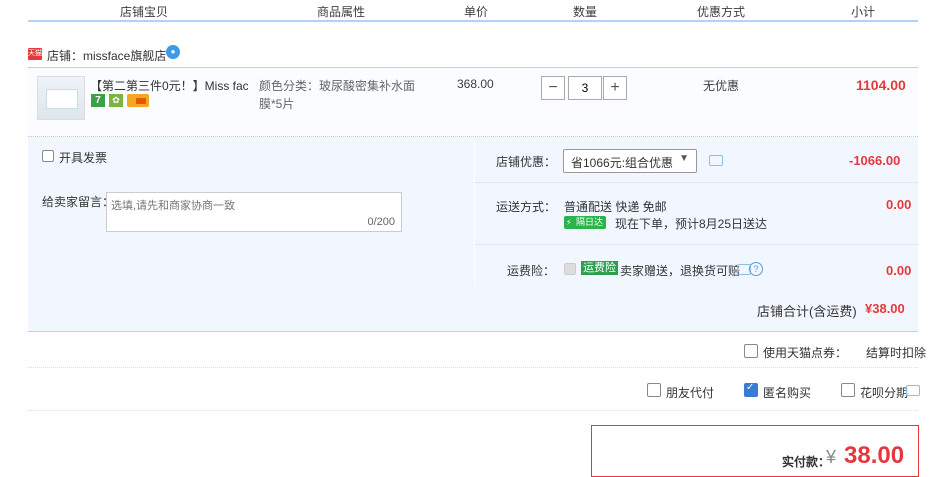 This screenshot has width=943, height=477. I want to click on insurance-desc: 卖家赠送，退换货可赔, so click(680, 271).